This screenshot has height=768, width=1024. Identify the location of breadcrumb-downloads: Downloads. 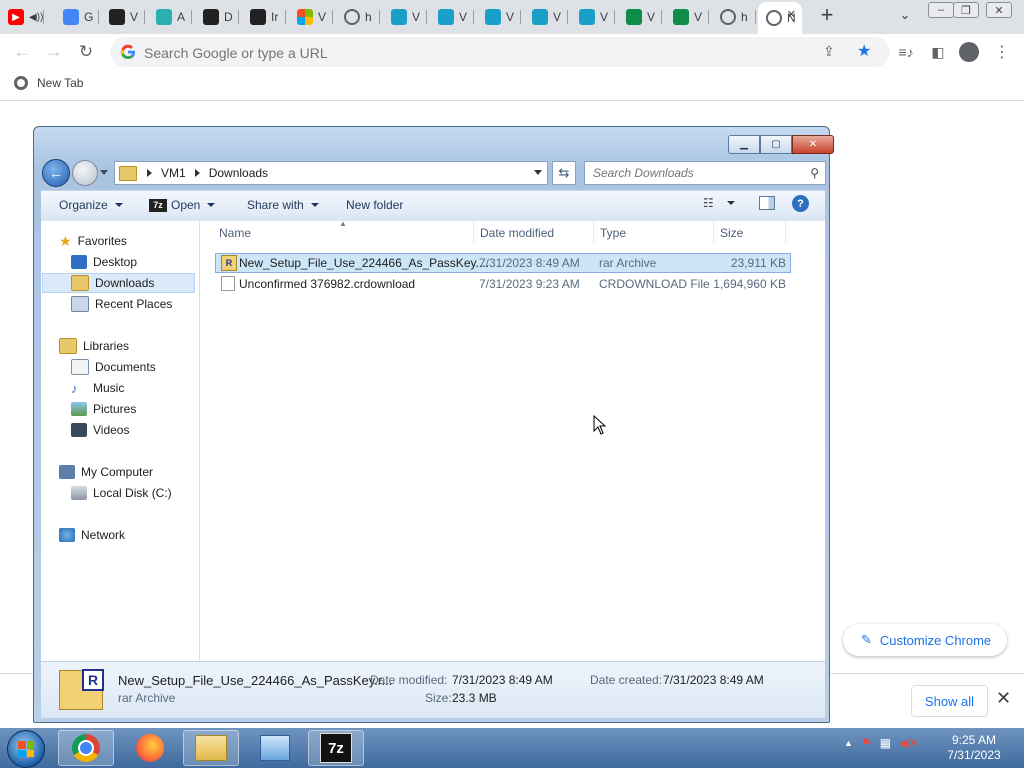
(238, 173).